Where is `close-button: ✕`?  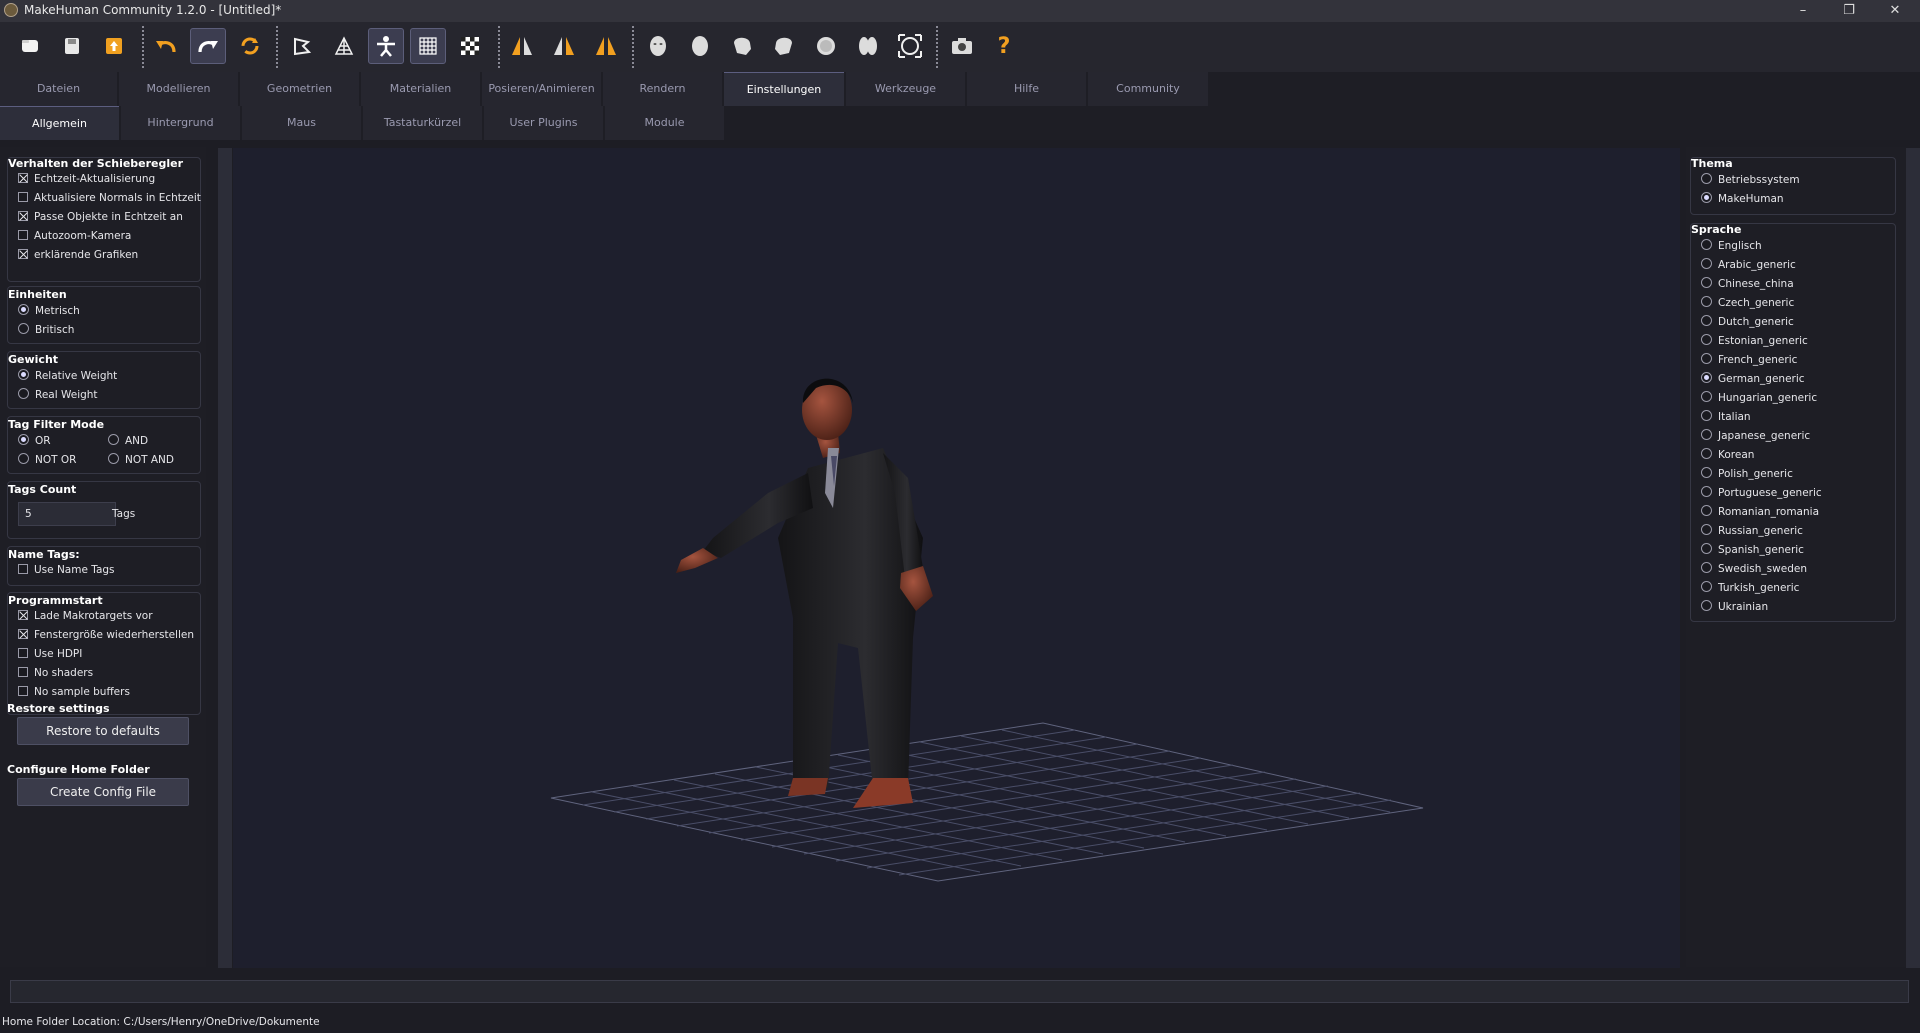 close-button: ✕ is located at coordinates (1895, 11).